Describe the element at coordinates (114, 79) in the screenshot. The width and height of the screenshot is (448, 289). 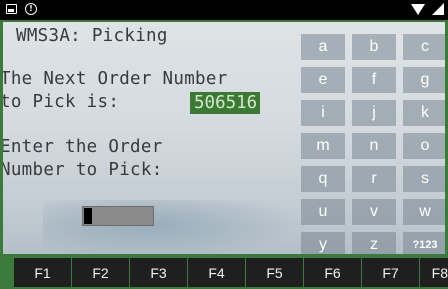
I see `next-order-label-line1: The Next Order Number` at that location.